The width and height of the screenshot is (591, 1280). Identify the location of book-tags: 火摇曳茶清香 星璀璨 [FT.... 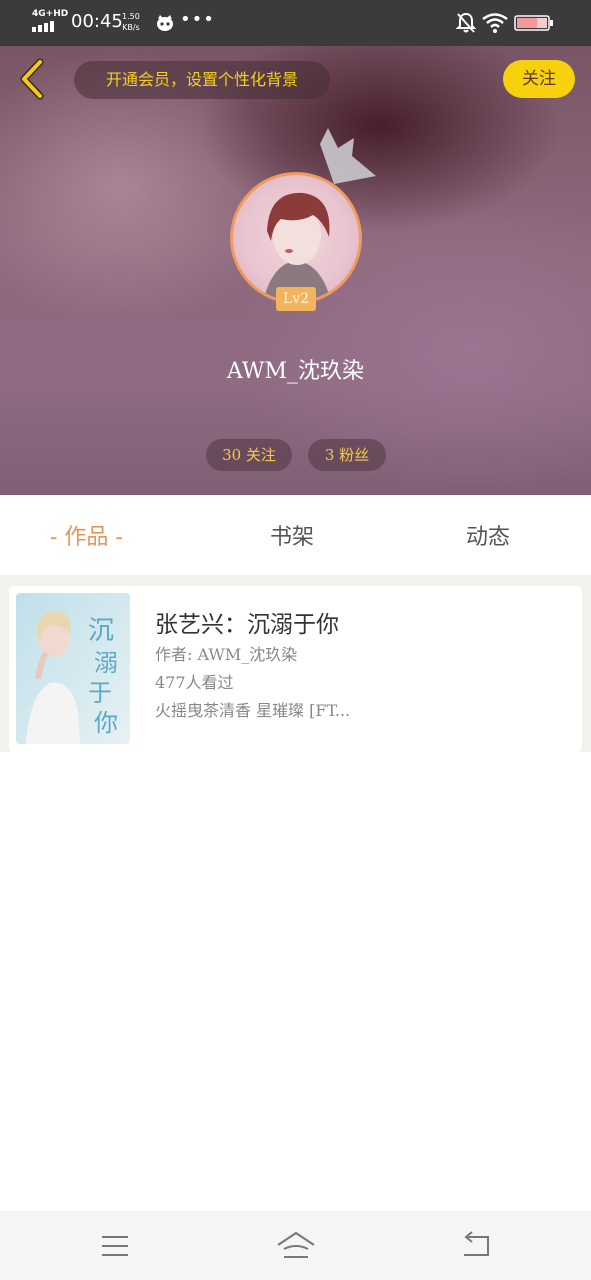
(253, 710).